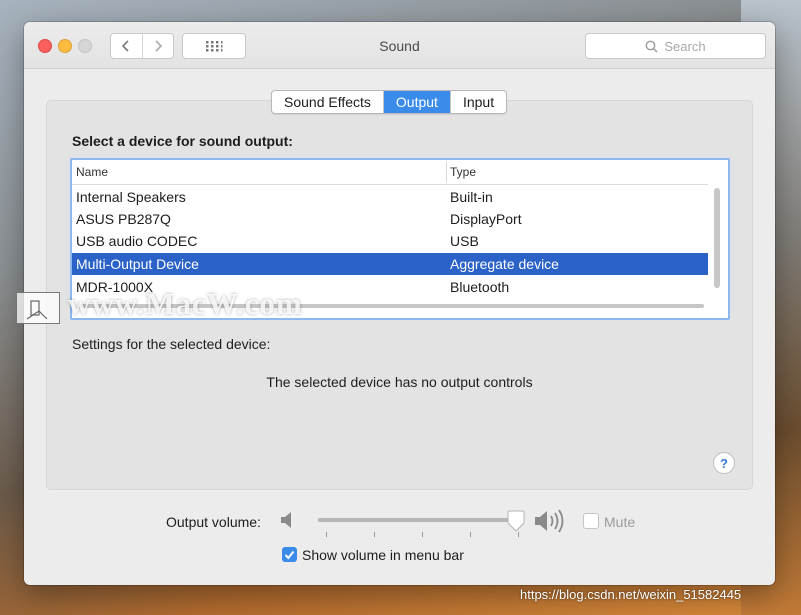  I want to click on help-button: ?, so click(724, 463).